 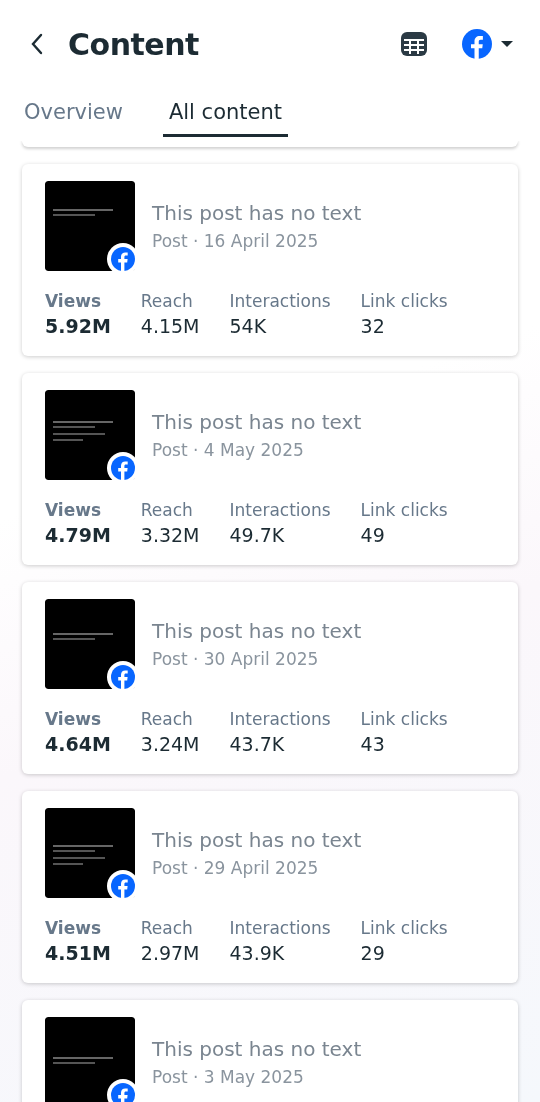 I want to click on metric-value: 5.92M, so click(x=78, y=326).